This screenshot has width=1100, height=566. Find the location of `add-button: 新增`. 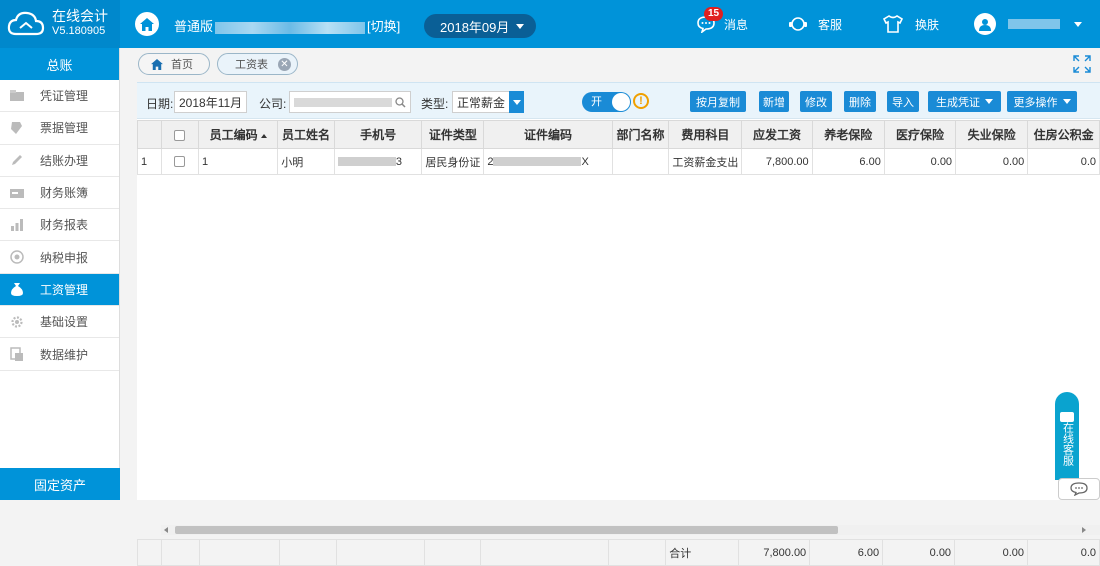

add-button: 新增 is located at coordinates (774, 101).